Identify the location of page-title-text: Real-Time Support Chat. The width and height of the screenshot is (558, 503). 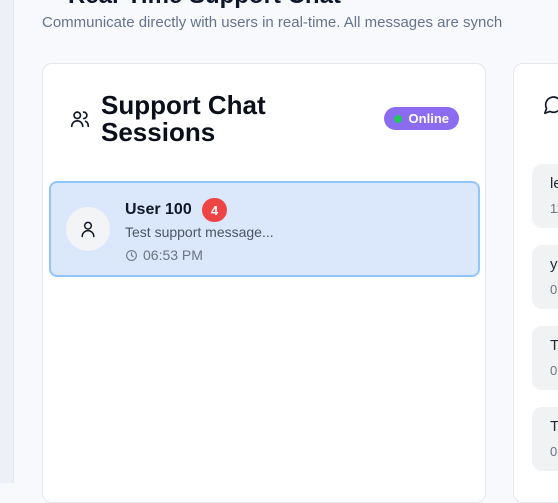
(204, 5).